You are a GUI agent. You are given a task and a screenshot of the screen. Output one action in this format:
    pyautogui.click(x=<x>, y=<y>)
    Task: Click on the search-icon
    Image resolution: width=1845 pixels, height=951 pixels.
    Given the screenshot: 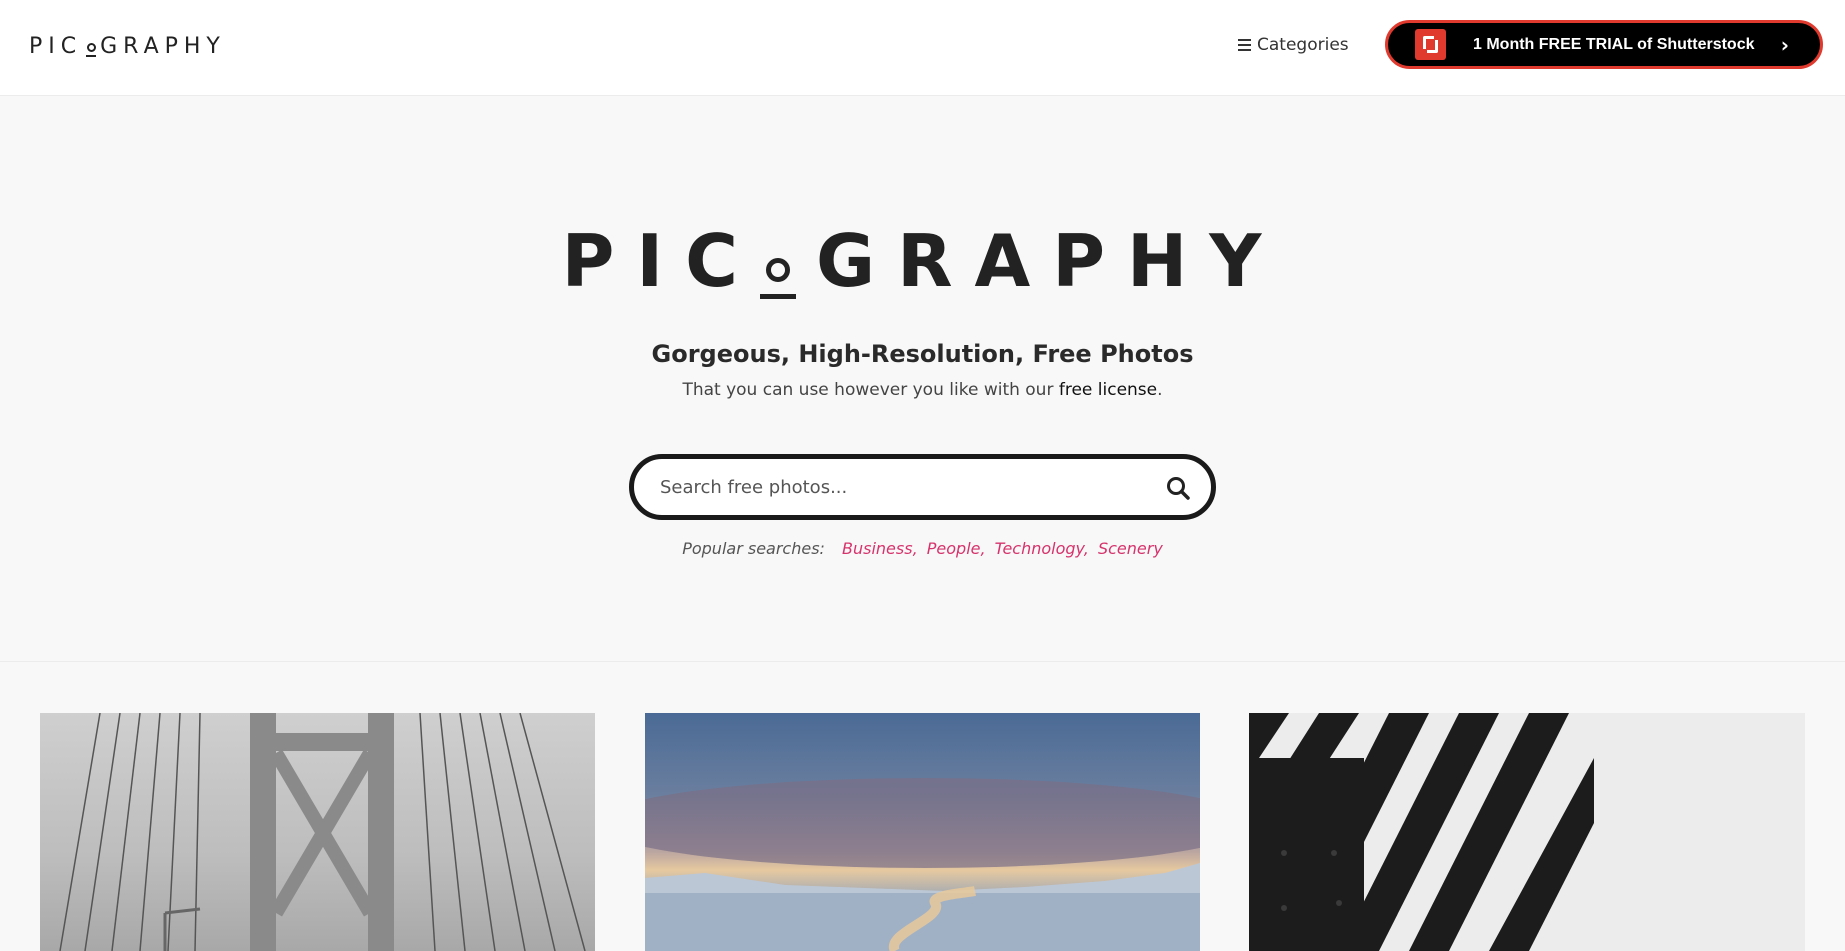 What is the action you would take?
    pyautogui.click(x=1178, y=488)
    